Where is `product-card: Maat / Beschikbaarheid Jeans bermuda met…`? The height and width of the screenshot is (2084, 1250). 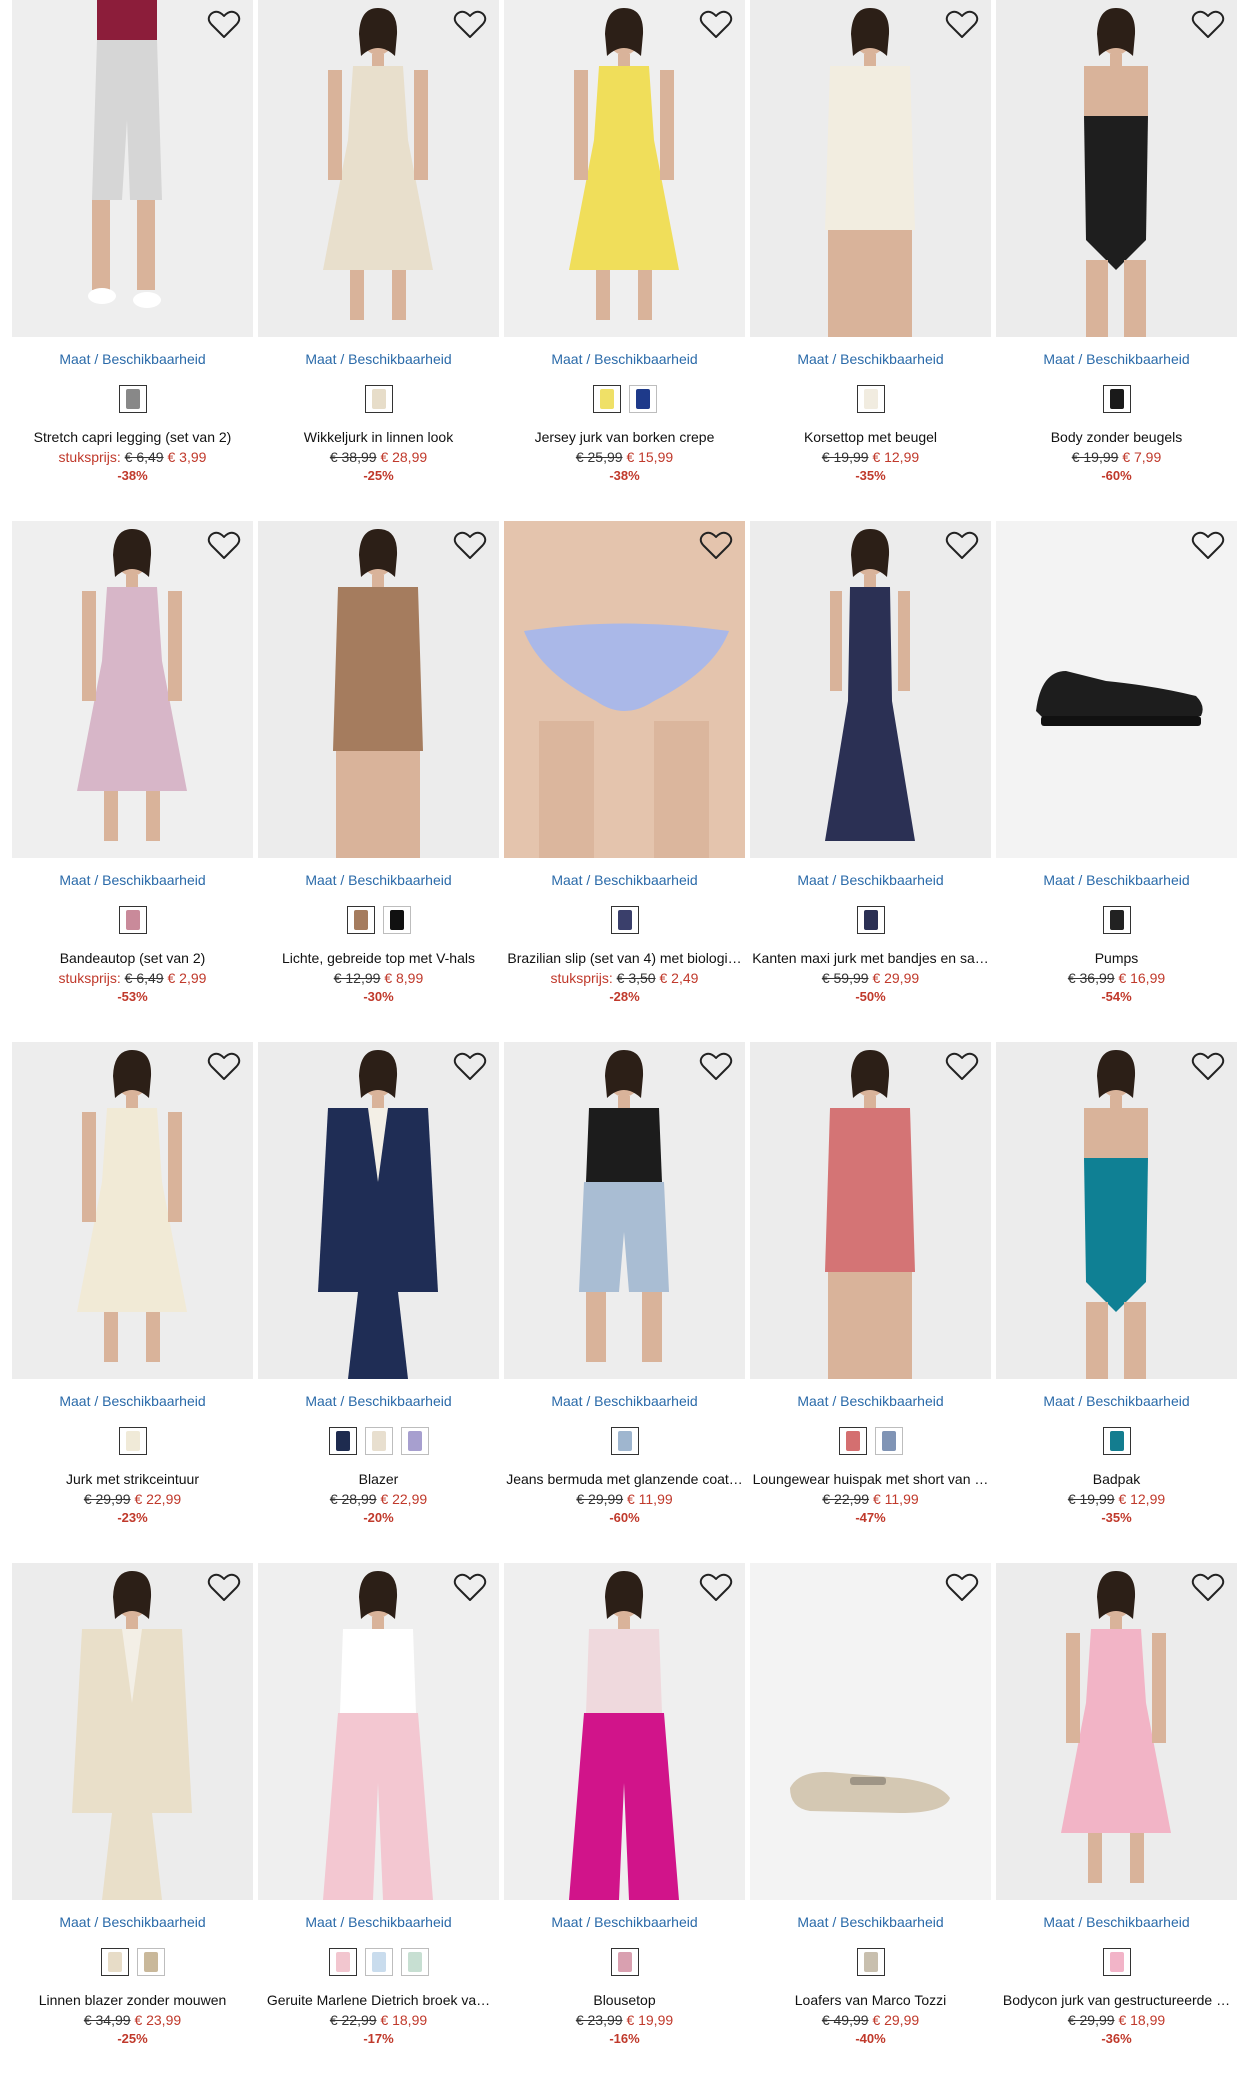
product-card: Maat / Beschikbaarheid Jeans bermuda met… is located at coordinates (624, 1302).